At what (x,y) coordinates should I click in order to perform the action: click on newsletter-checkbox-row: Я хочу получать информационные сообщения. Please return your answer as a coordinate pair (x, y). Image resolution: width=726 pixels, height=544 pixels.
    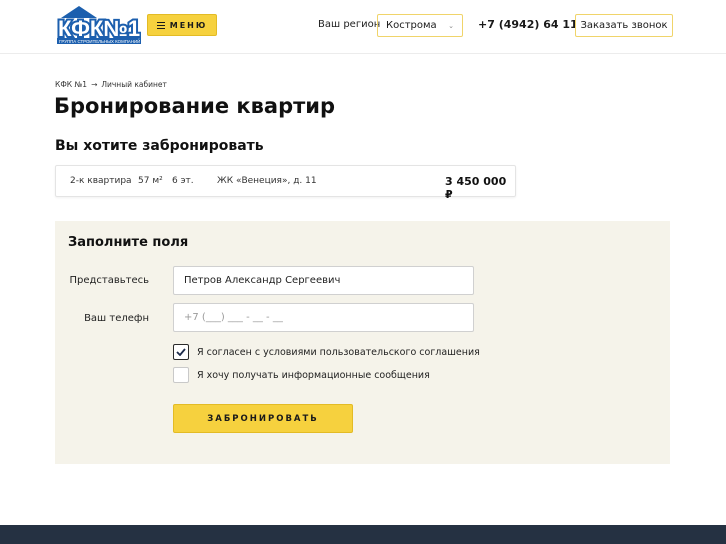
    Looking at the image, I should click on (301, 375).